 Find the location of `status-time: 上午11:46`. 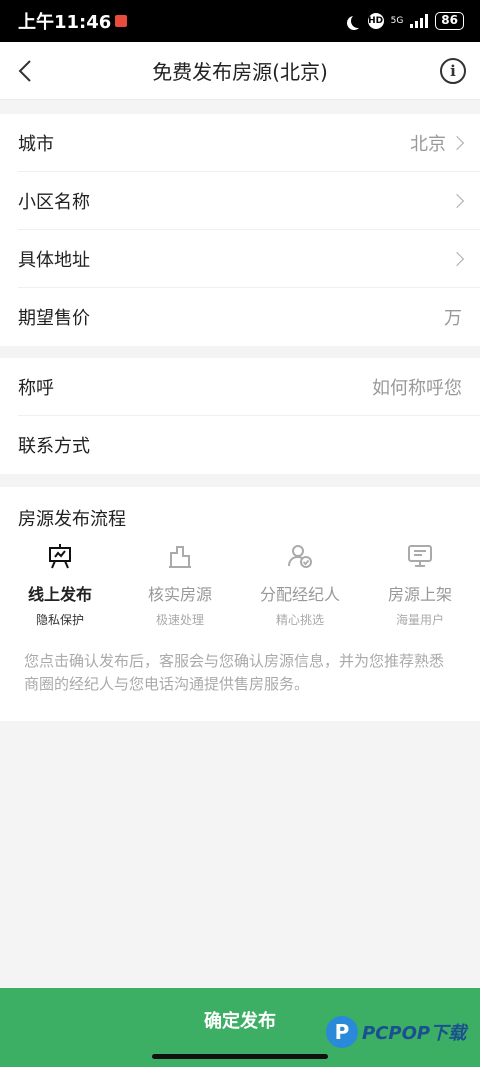

status-time: 上午11:46 is located at coordinates (73, 21).